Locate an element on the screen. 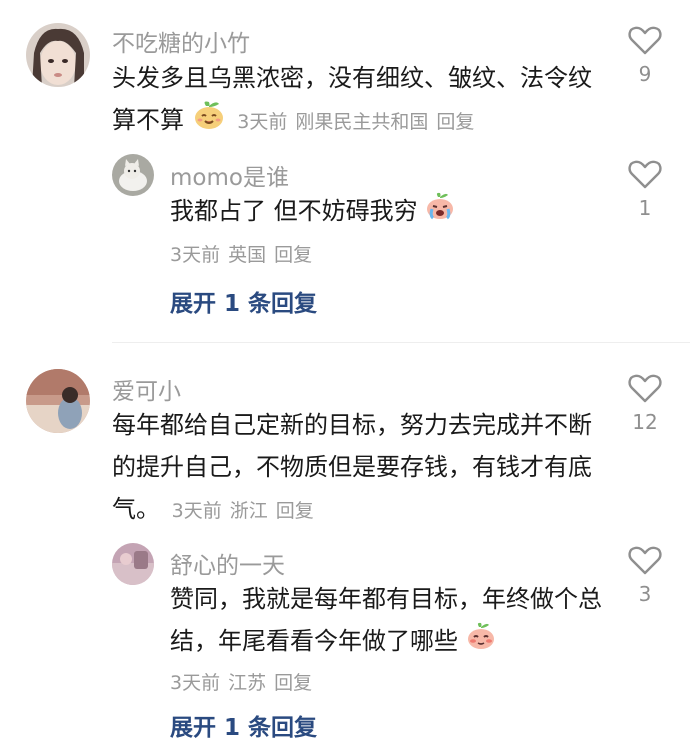  reply-meta: 3天前 英国 回复 is located at coordinates (245, 253).